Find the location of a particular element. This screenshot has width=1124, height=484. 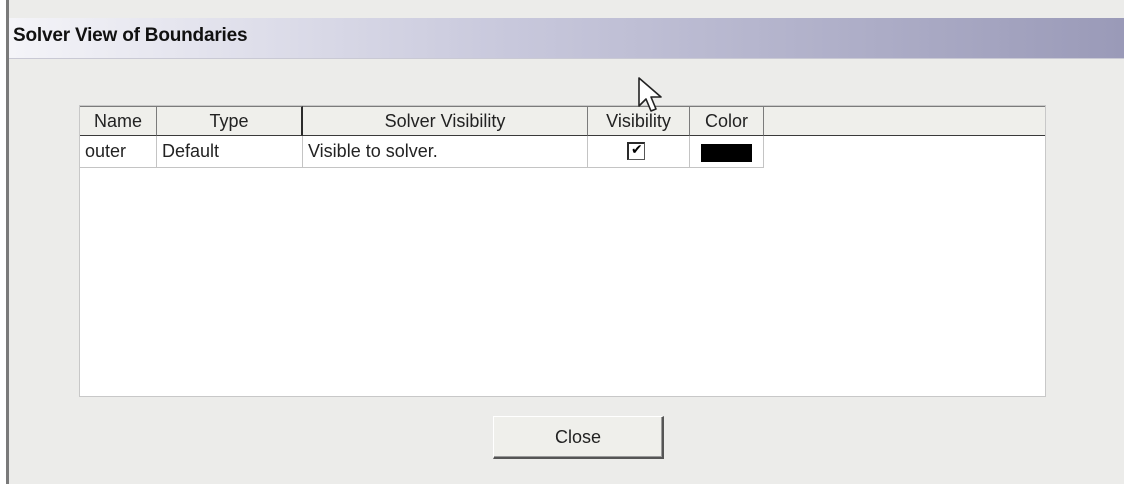

column-header-type: Type is located at coordinates (230, 121).